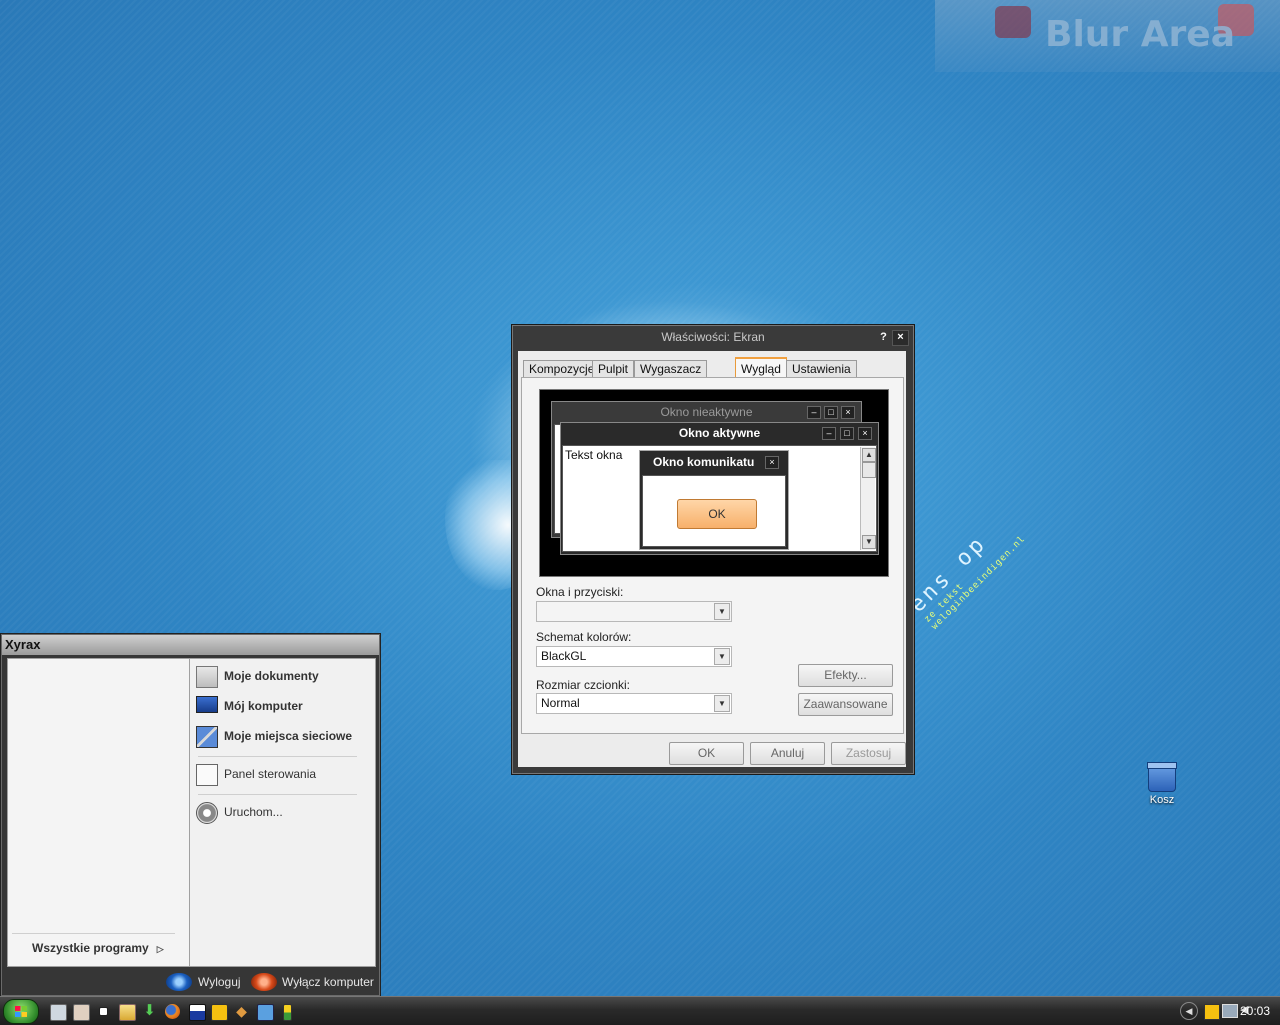  What do you see at coordinates (717, 514) in the screenshot?
I see `preview-ok-button: OK` at bounding box center [717, 514].